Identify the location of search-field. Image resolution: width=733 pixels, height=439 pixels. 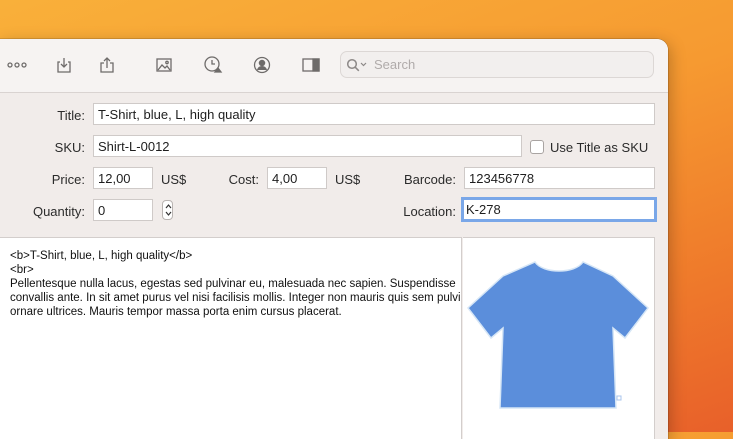
(497, 64).